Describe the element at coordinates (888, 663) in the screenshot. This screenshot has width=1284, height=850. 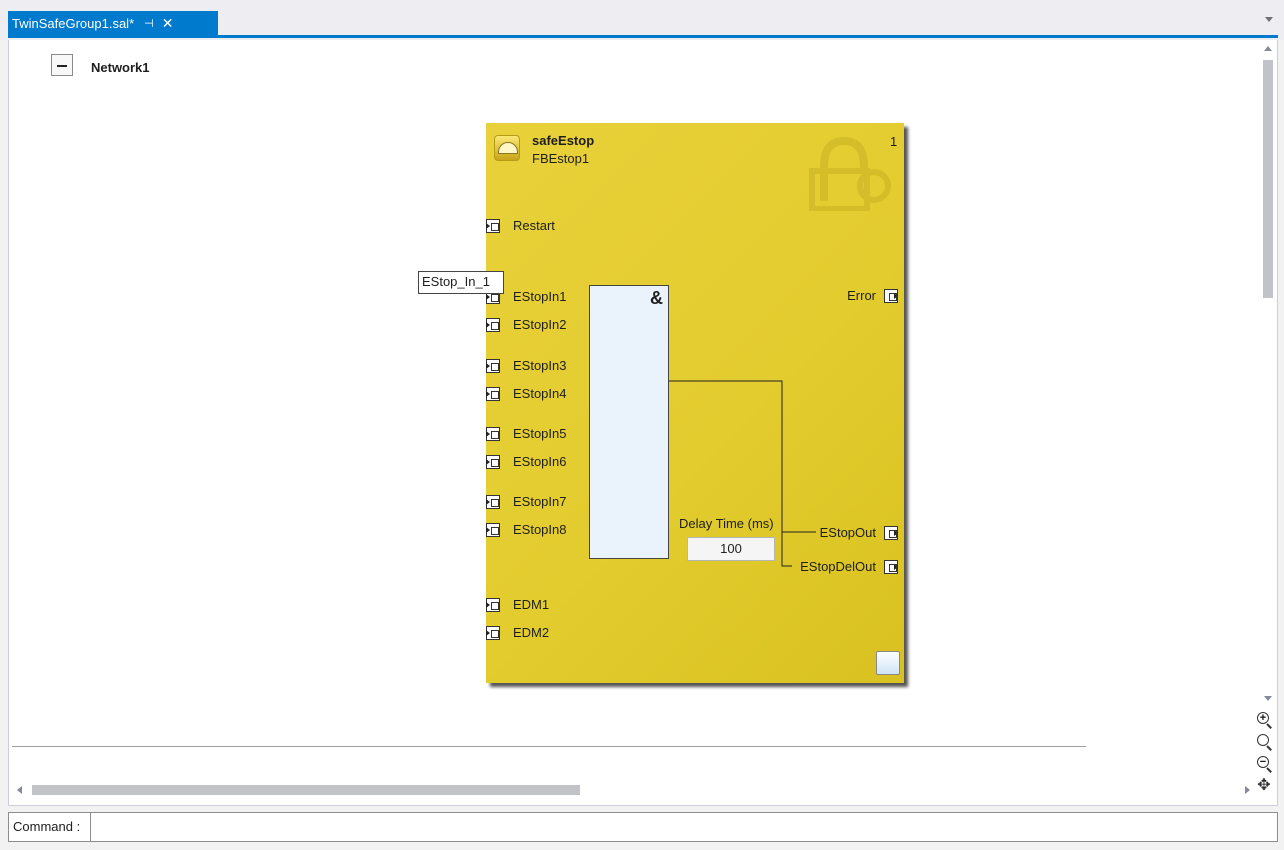
I see `block-resize-button` at that location.